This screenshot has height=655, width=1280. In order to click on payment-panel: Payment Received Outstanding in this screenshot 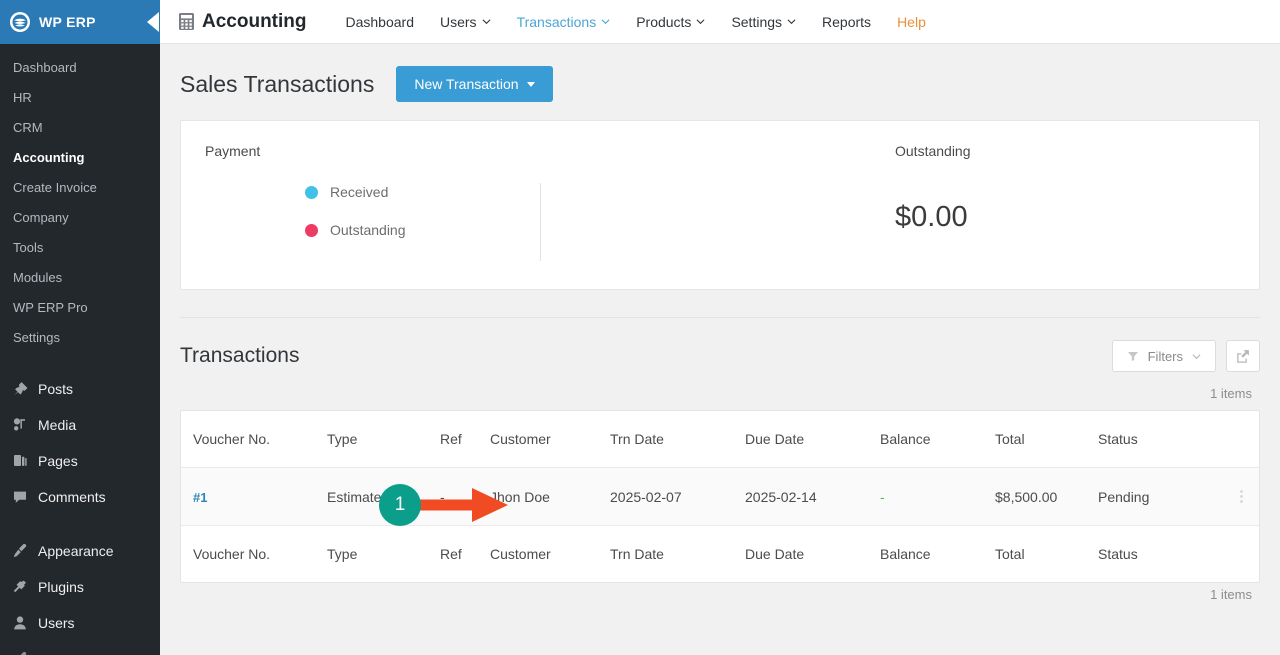, I will do `click(462, 205)`.